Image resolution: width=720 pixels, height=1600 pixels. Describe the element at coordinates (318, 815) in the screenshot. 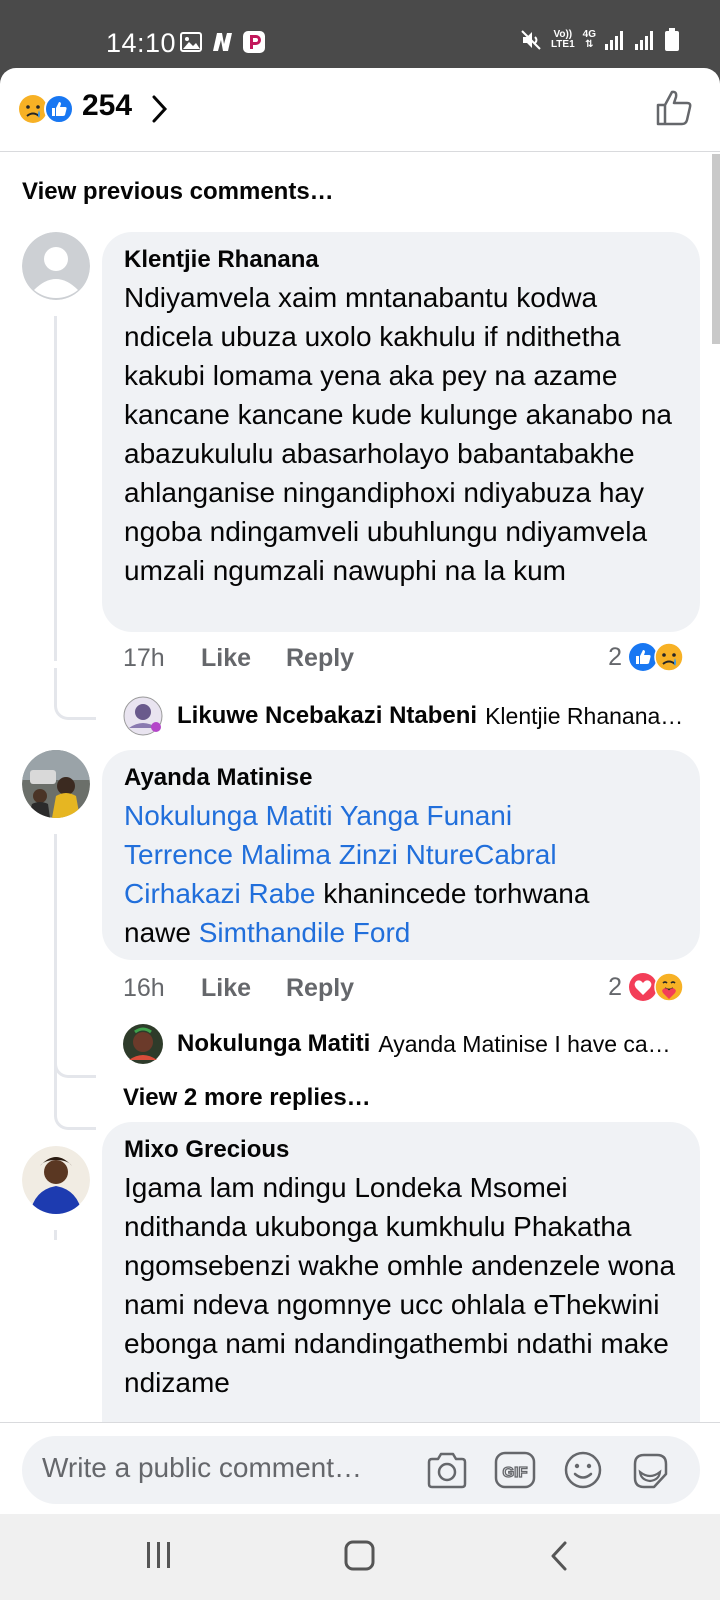

I see `mention-link: Nokulunga Matiti Yanga Funani` at that location.